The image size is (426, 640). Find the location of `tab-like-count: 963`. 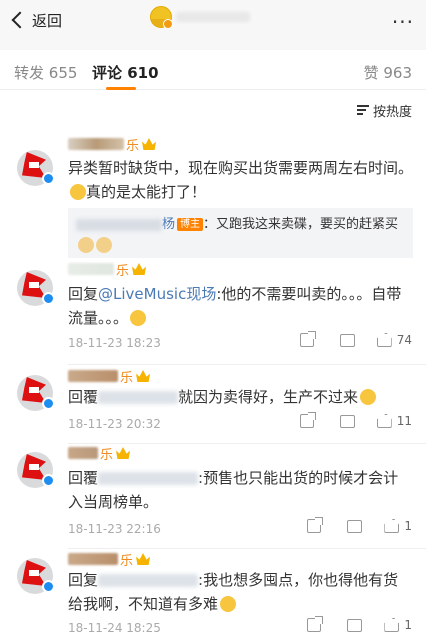

tab-like-count: 963 is located at coordinates (397, 73).